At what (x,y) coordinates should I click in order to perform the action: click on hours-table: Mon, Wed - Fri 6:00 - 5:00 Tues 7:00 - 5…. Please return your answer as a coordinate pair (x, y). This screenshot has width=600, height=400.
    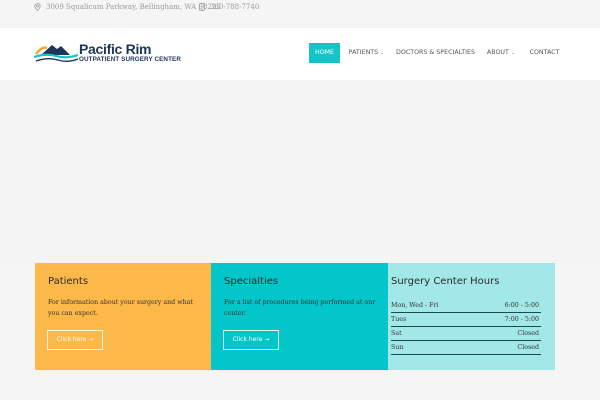
    Looking at the image, I should click on (466, 327).